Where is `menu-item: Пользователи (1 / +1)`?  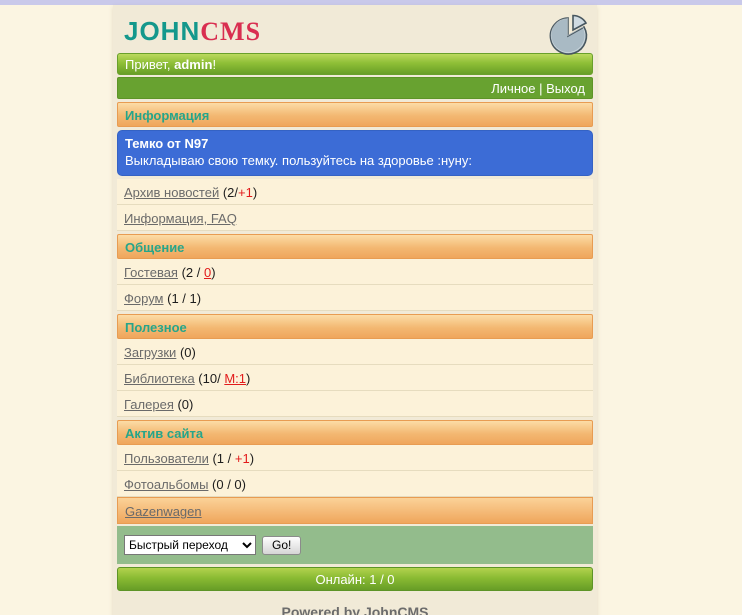 menu-item: Пользователи (1 / +1) is located at coordinates (355, 458).